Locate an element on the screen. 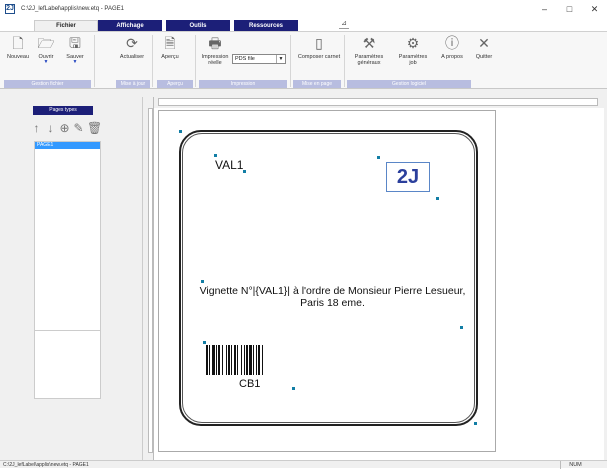 Image resolution: width=607 pixels, height=469 pixels. chevron-down-icon: ▼ is located at coordinates (280, 59).